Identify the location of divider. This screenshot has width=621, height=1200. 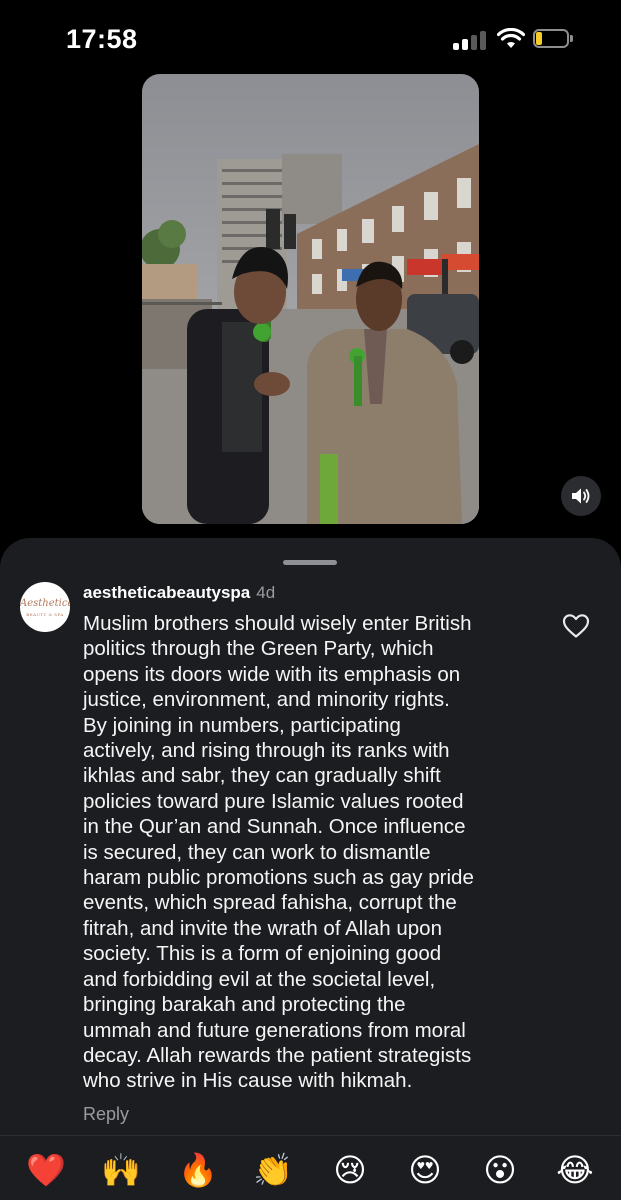
(310, 1135).